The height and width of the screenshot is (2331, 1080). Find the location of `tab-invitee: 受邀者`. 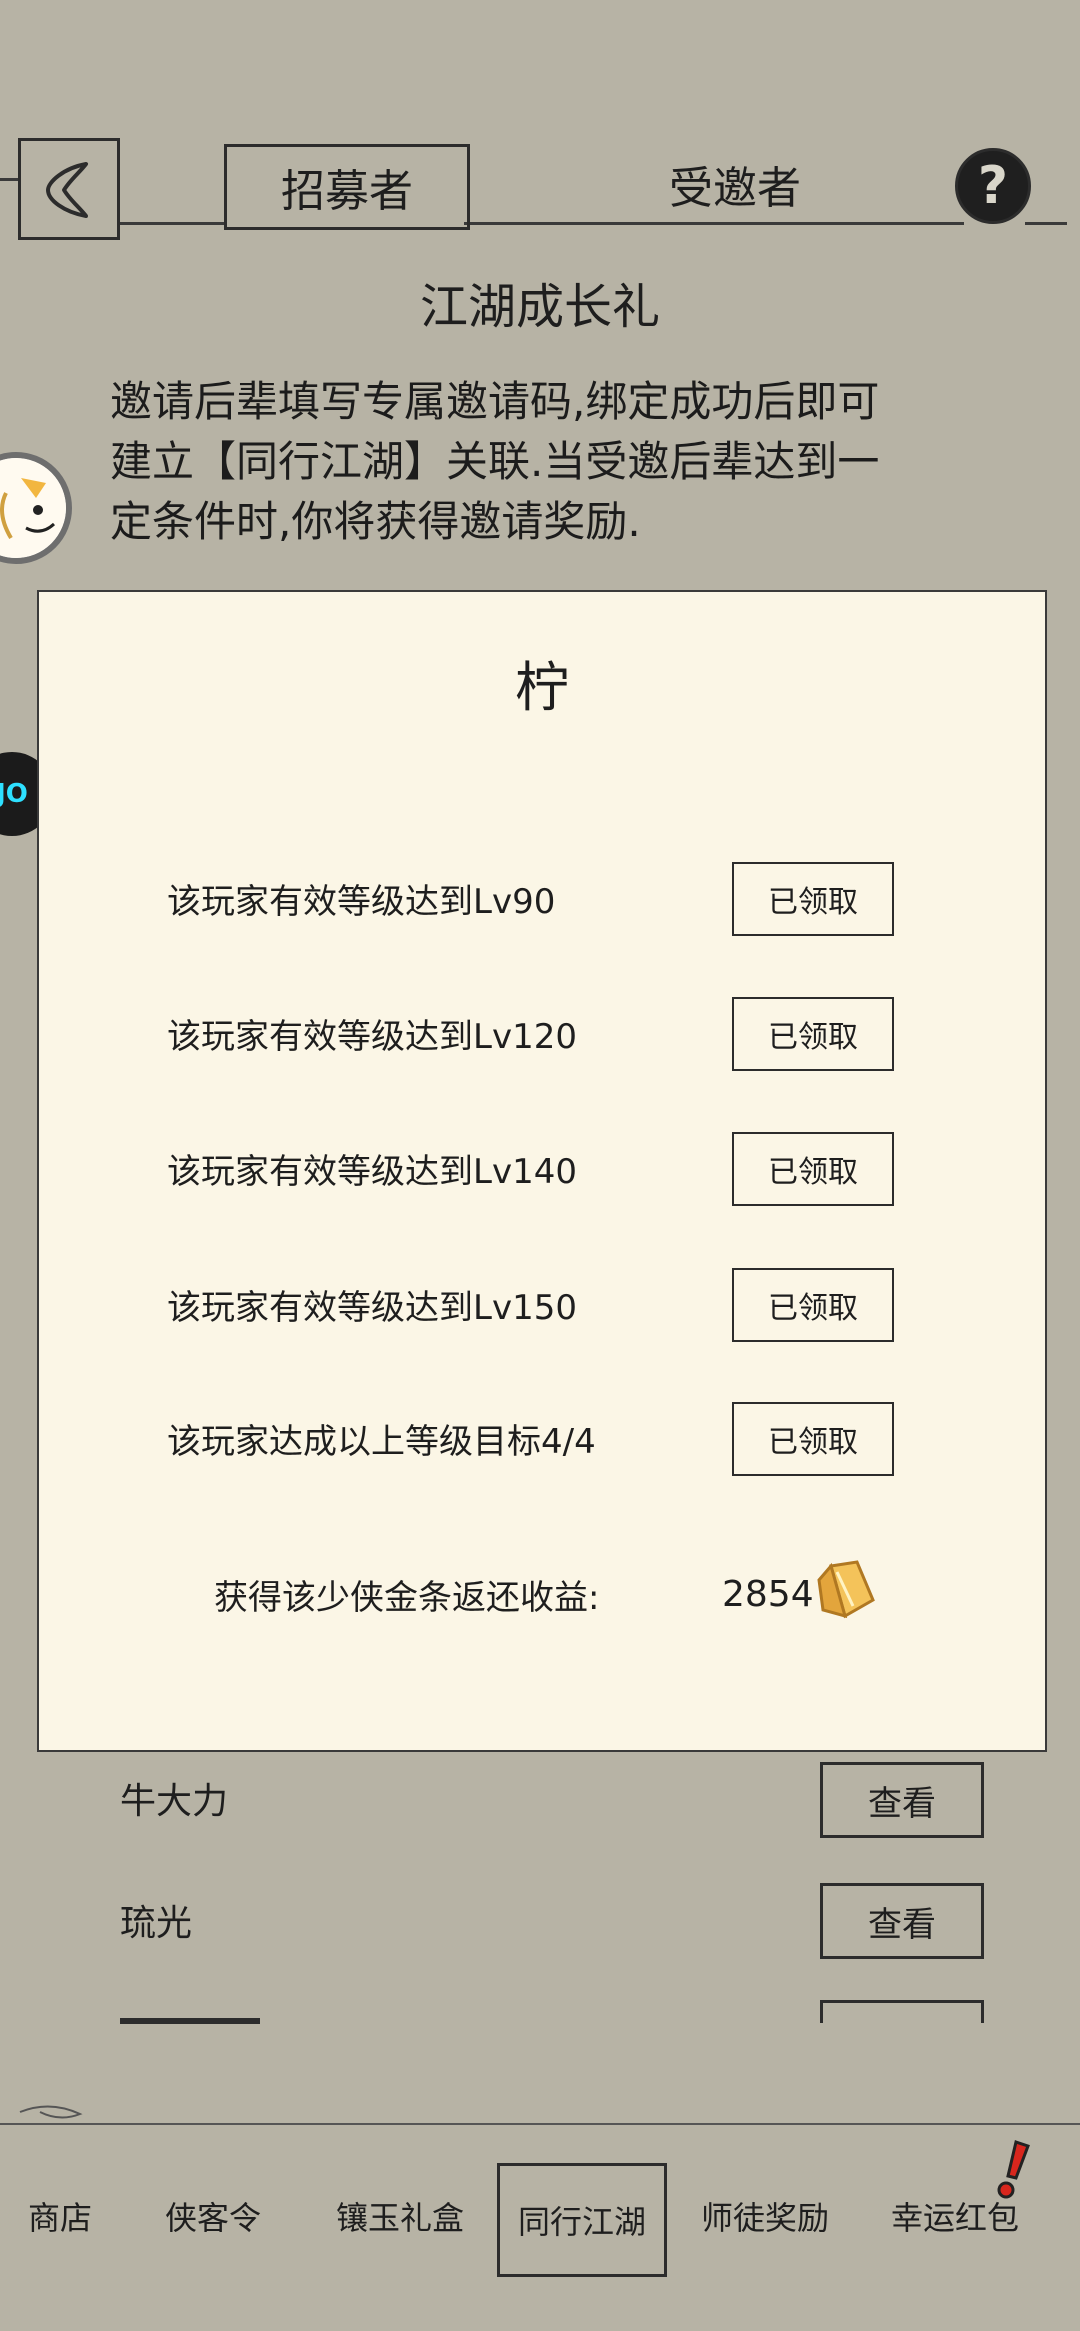

tab-invitee: 受邀者 is located at coordinates (735, 184).